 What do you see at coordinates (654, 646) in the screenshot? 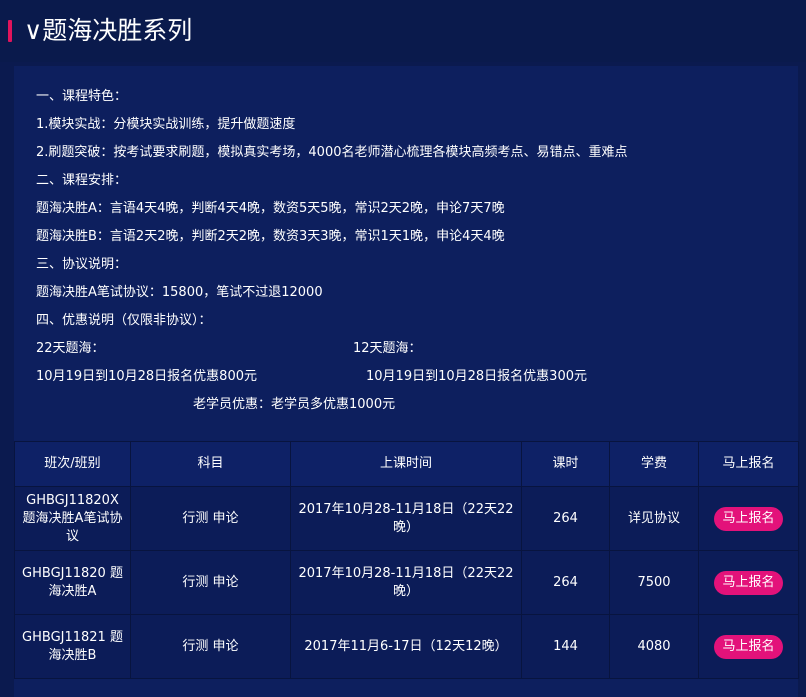
I see `cell-fee: 4080` at bounding box center [654, 646].